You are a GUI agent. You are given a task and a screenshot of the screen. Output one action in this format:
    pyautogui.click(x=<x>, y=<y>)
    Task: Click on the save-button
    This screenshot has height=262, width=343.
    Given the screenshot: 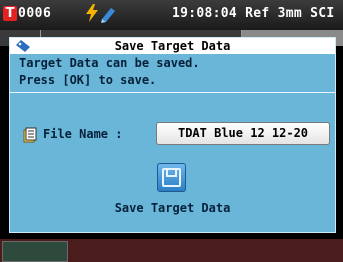 What is the action you would take?
    pyautogui.click(x=171, y=177)
    